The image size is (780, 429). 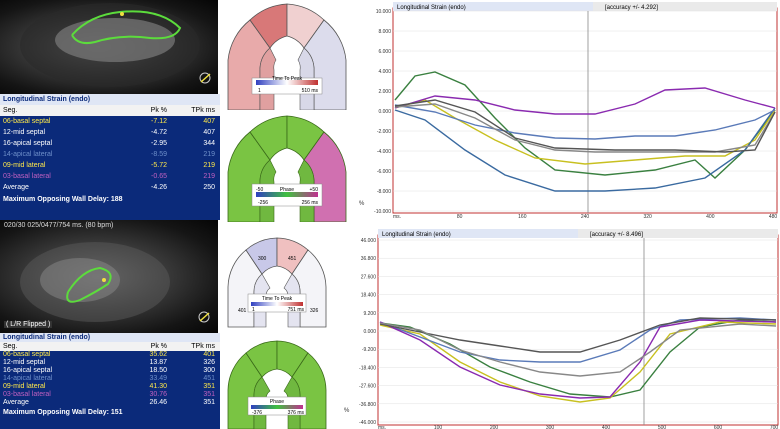 What do you see at coordinates (431, 8) in the screenshot?
I see `chart-title: Longitudinal Strain (endo)` at bounding box center [431, 8].